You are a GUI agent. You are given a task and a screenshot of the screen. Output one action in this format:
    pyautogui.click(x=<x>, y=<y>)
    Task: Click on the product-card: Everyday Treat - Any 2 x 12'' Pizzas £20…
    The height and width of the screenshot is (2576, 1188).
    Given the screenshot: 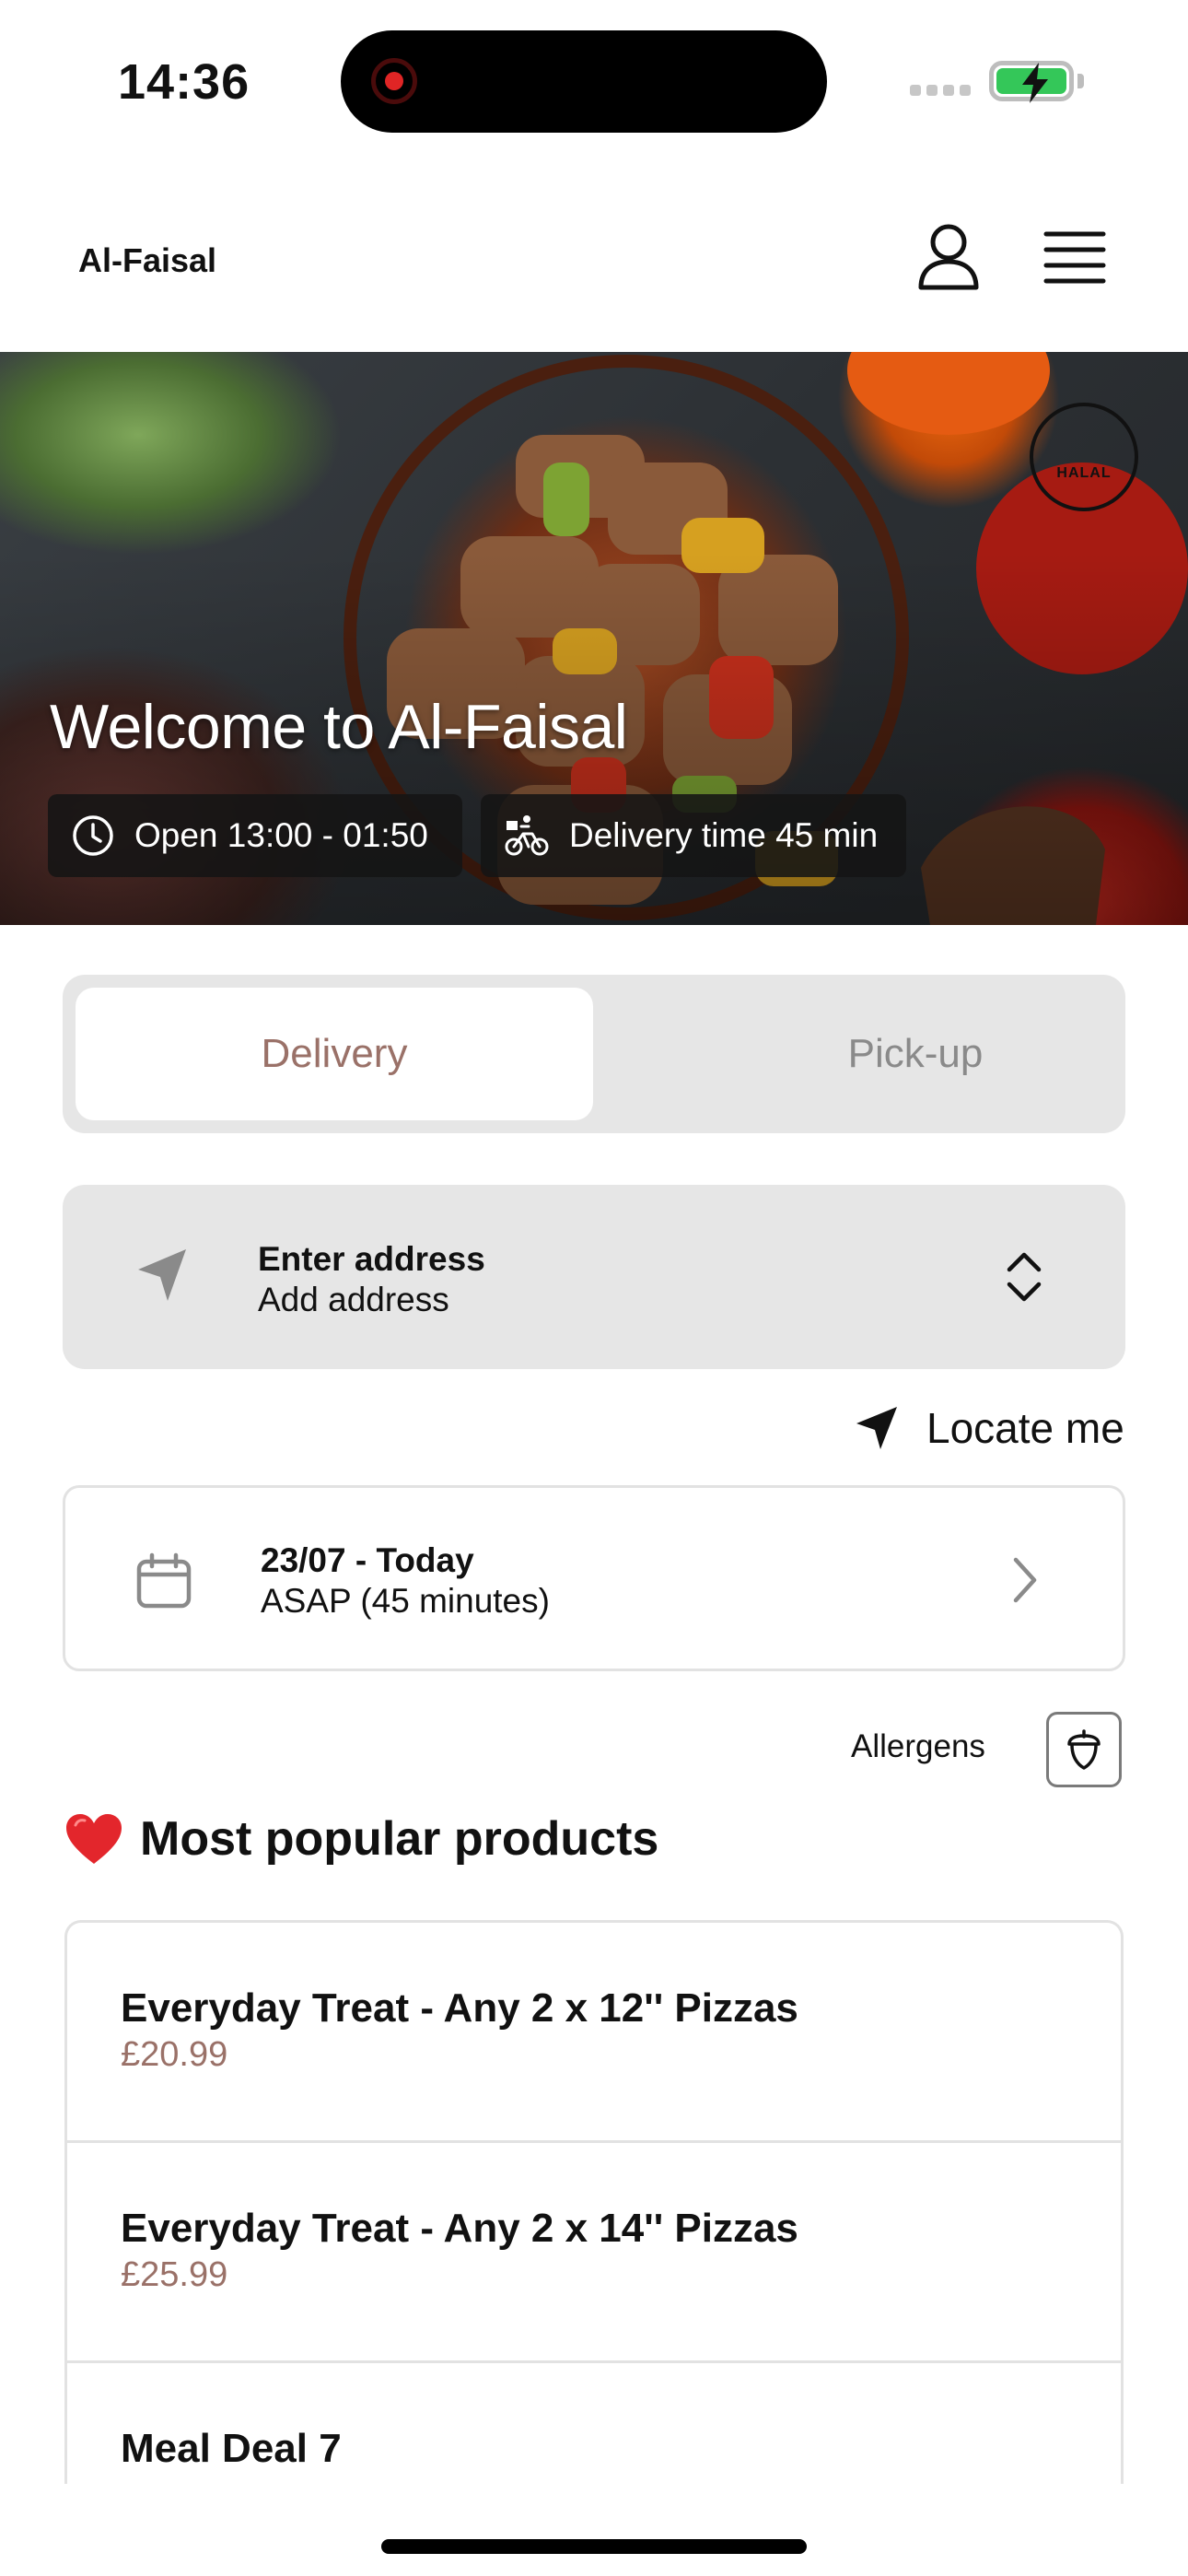 What is the action you would take?
    pyautogui.click(x=594, y=2033)
    